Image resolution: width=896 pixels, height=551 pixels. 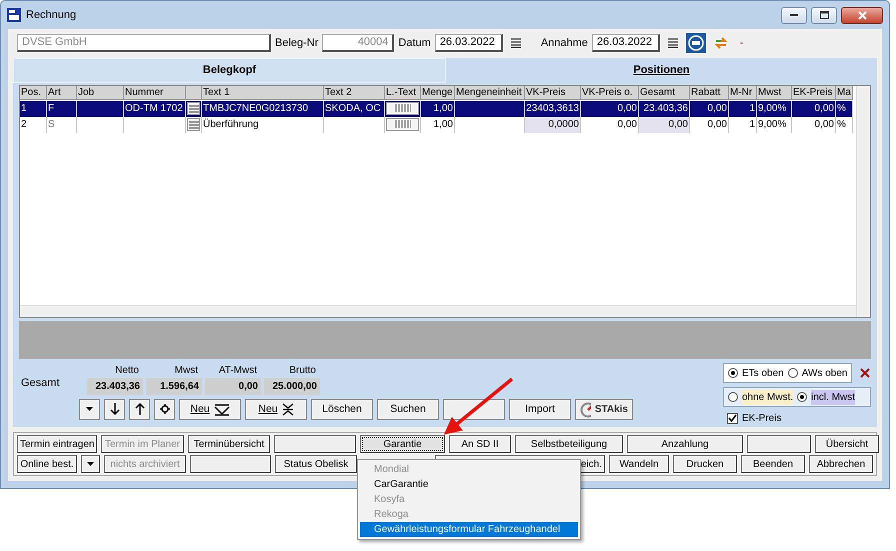 I want to click on checkbox, so click(x=732, y=418).